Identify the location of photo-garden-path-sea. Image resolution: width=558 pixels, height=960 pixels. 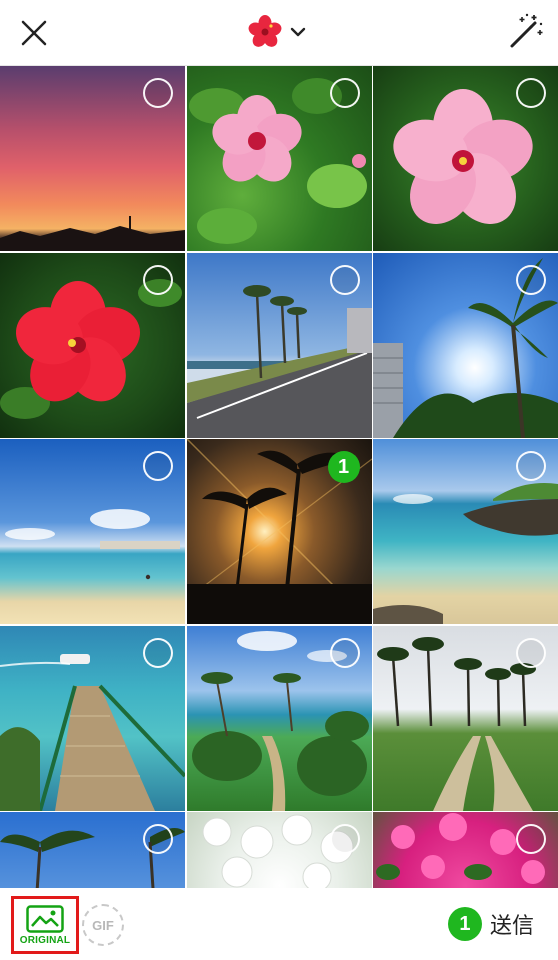
(279, 718).